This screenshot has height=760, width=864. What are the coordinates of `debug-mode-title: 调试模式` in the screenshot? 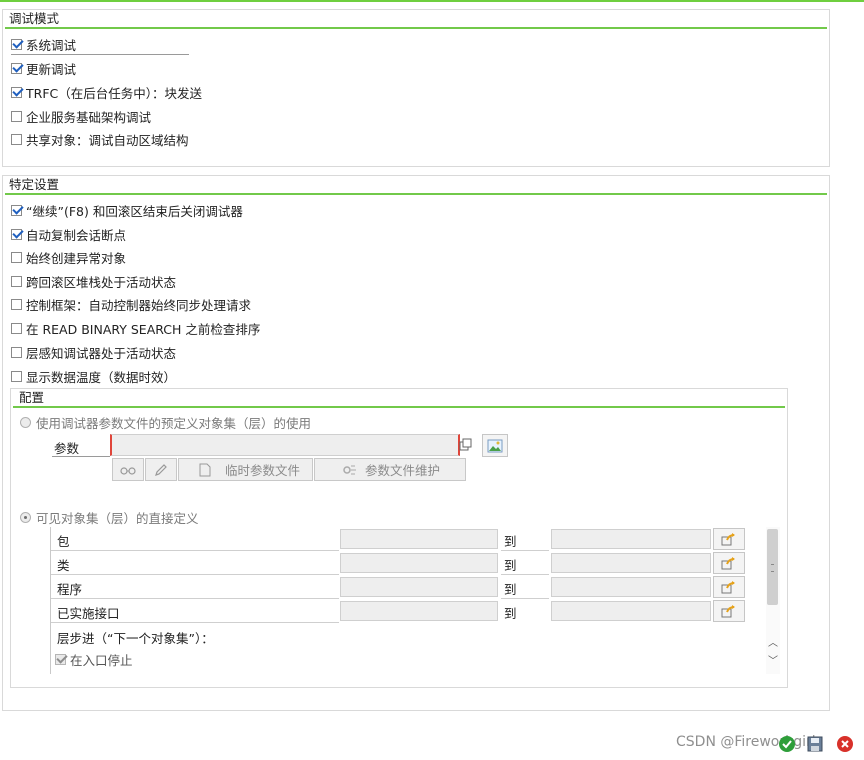 It's located at (34, 18).